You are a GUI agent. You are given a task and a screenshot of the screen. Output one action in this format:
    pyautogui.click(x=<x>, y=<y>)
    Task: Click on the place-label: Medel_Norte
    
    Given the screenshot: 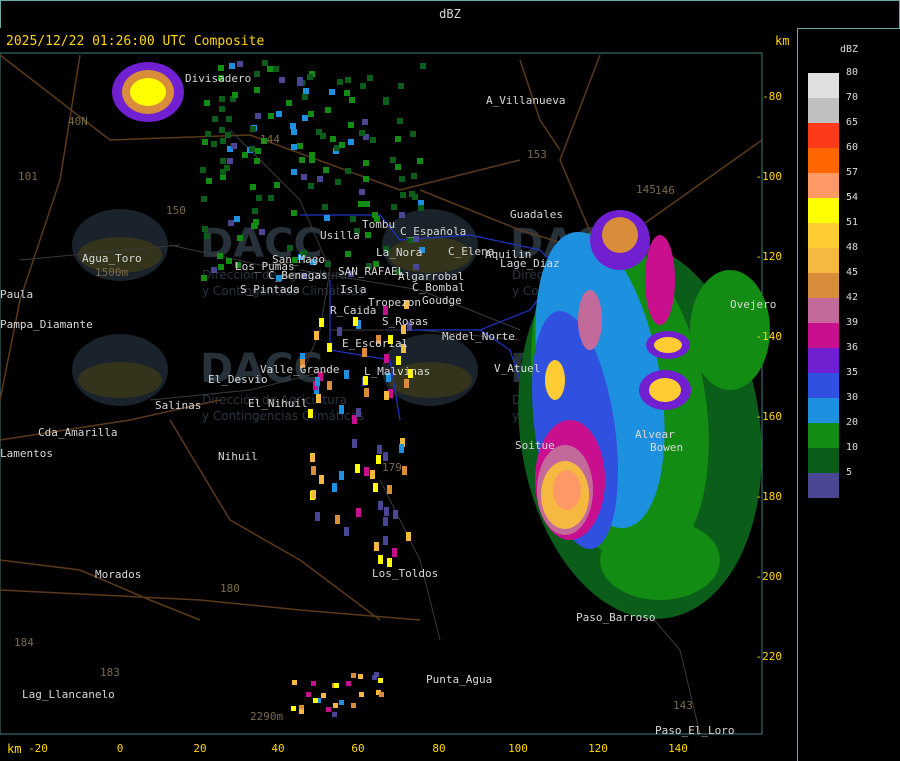 What is the action you would take?
    pyautogui.click(x=478, y=336)
    